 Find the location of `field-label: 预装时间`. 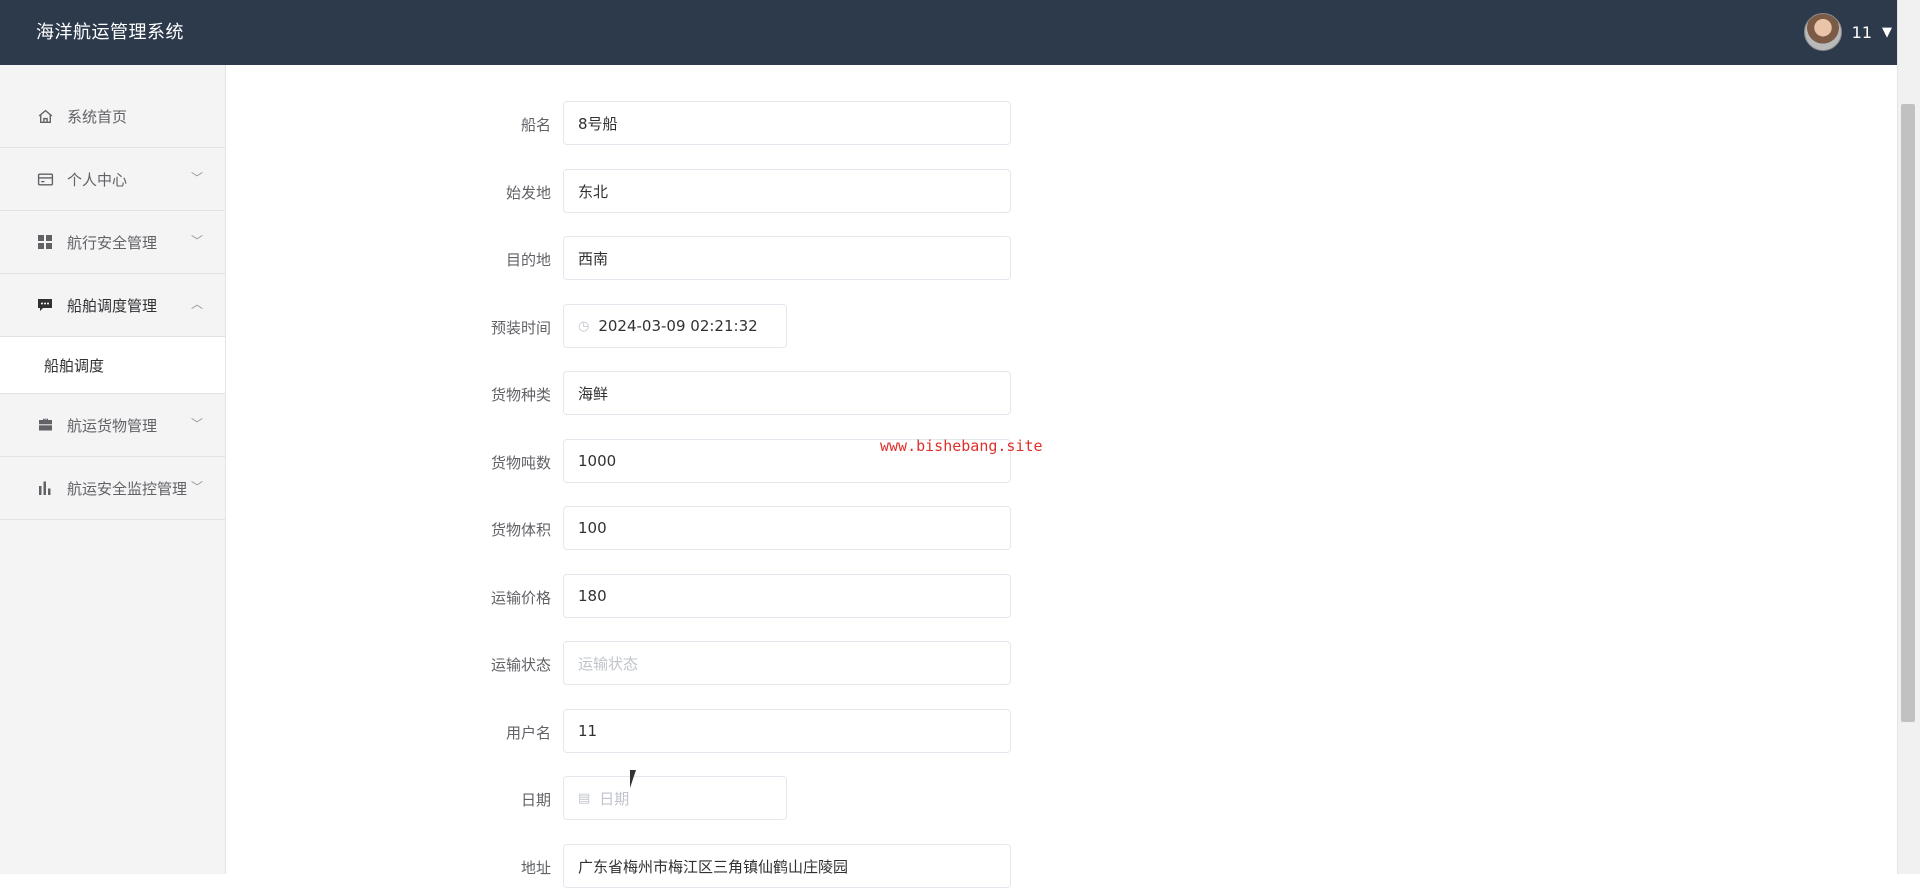

field-label: 预装时间 is located at coordinates (520, 328).